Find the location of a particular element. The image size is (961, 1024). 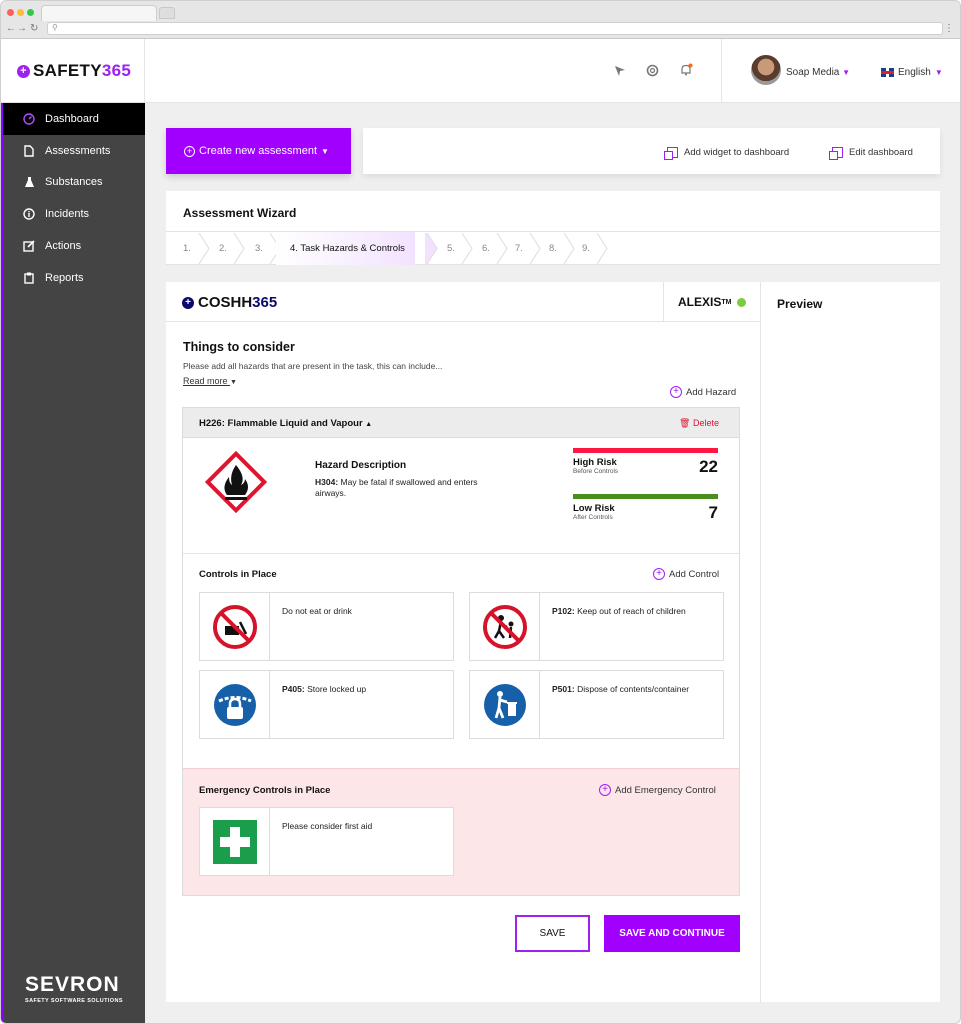

add-hazard-button: + Add Hazard is located at coordinates (703, 392).